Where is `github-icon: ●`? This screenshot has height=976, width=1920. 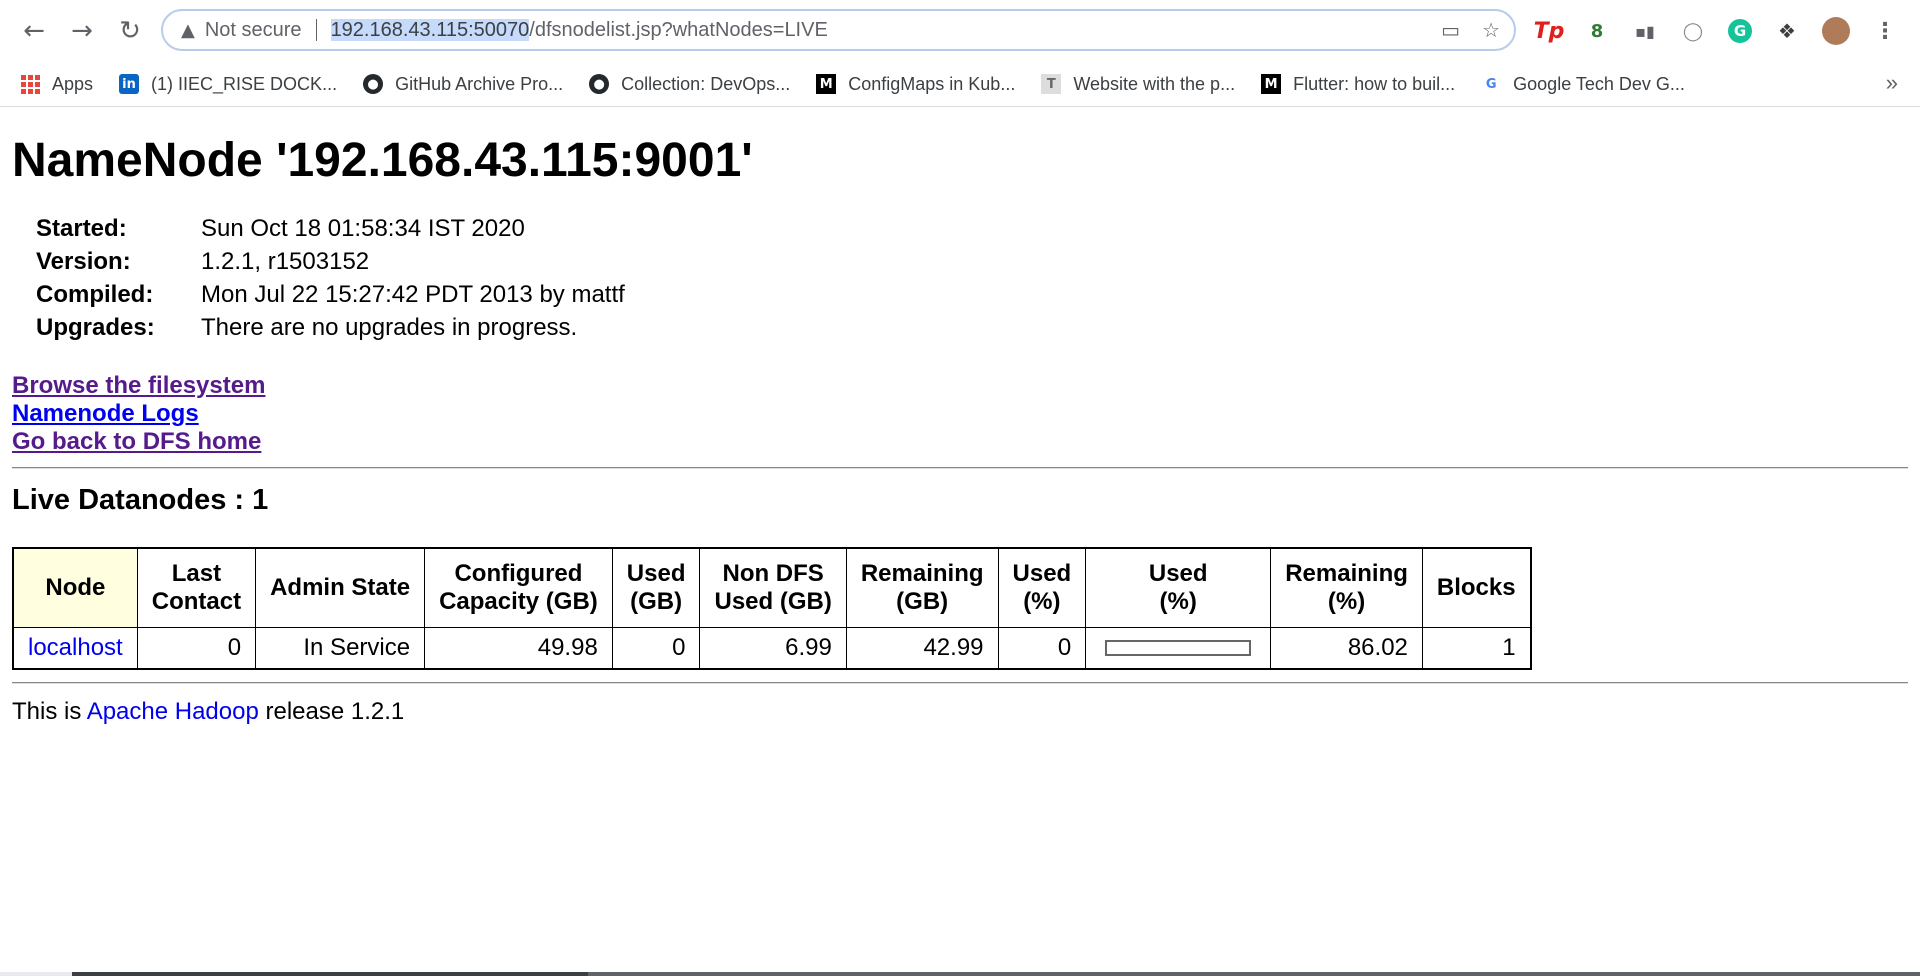 github-icon: ● is located at coordinates (599, 84).